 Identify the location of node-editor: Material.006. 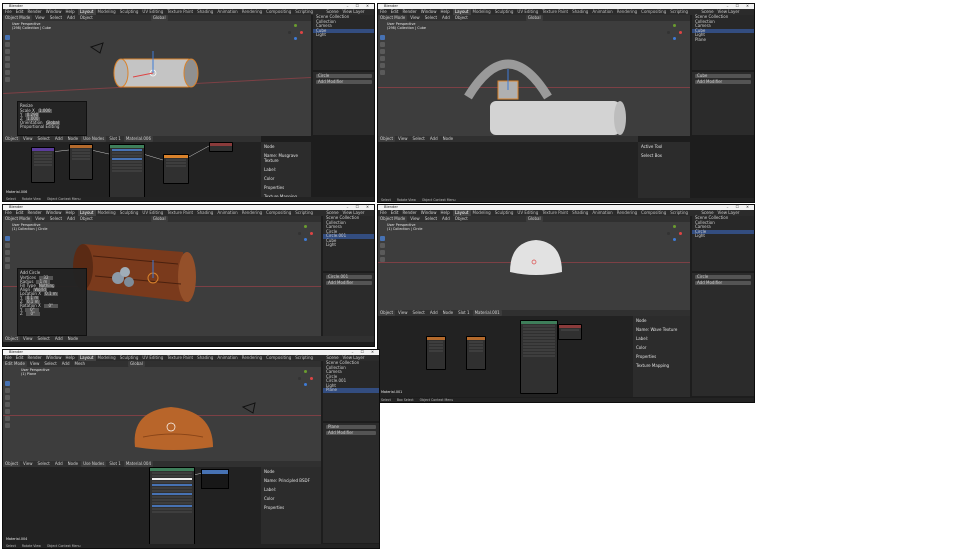
(132, 170).